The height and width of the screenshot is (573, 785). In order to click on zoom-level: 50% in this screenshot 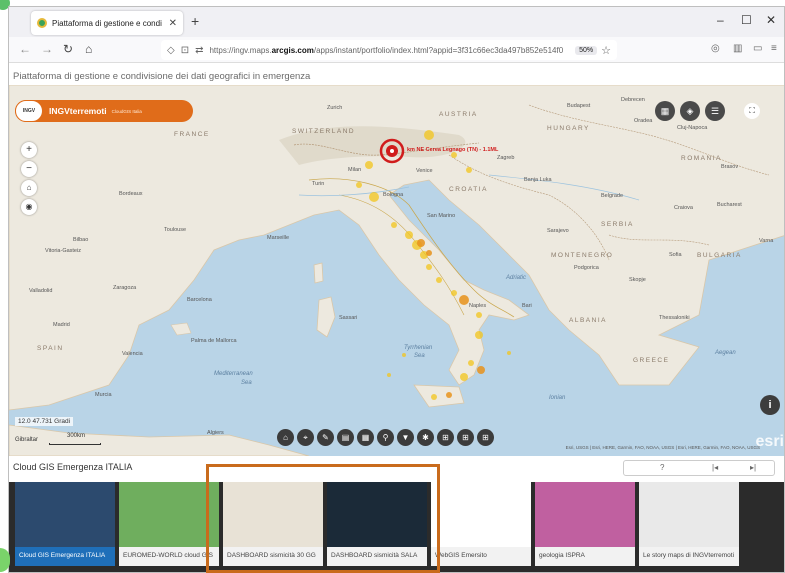, I will do `click(586, 50)`.